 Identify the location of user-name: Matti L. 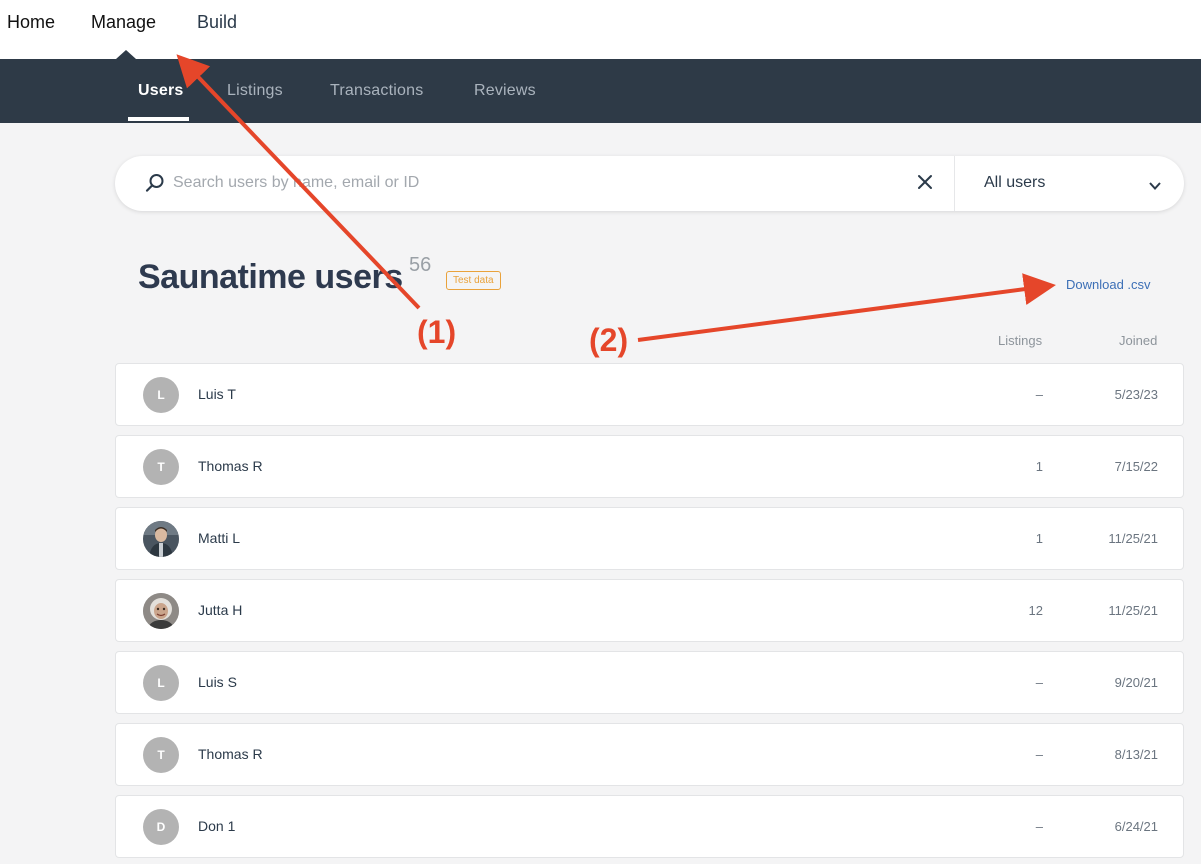
(219, 538).